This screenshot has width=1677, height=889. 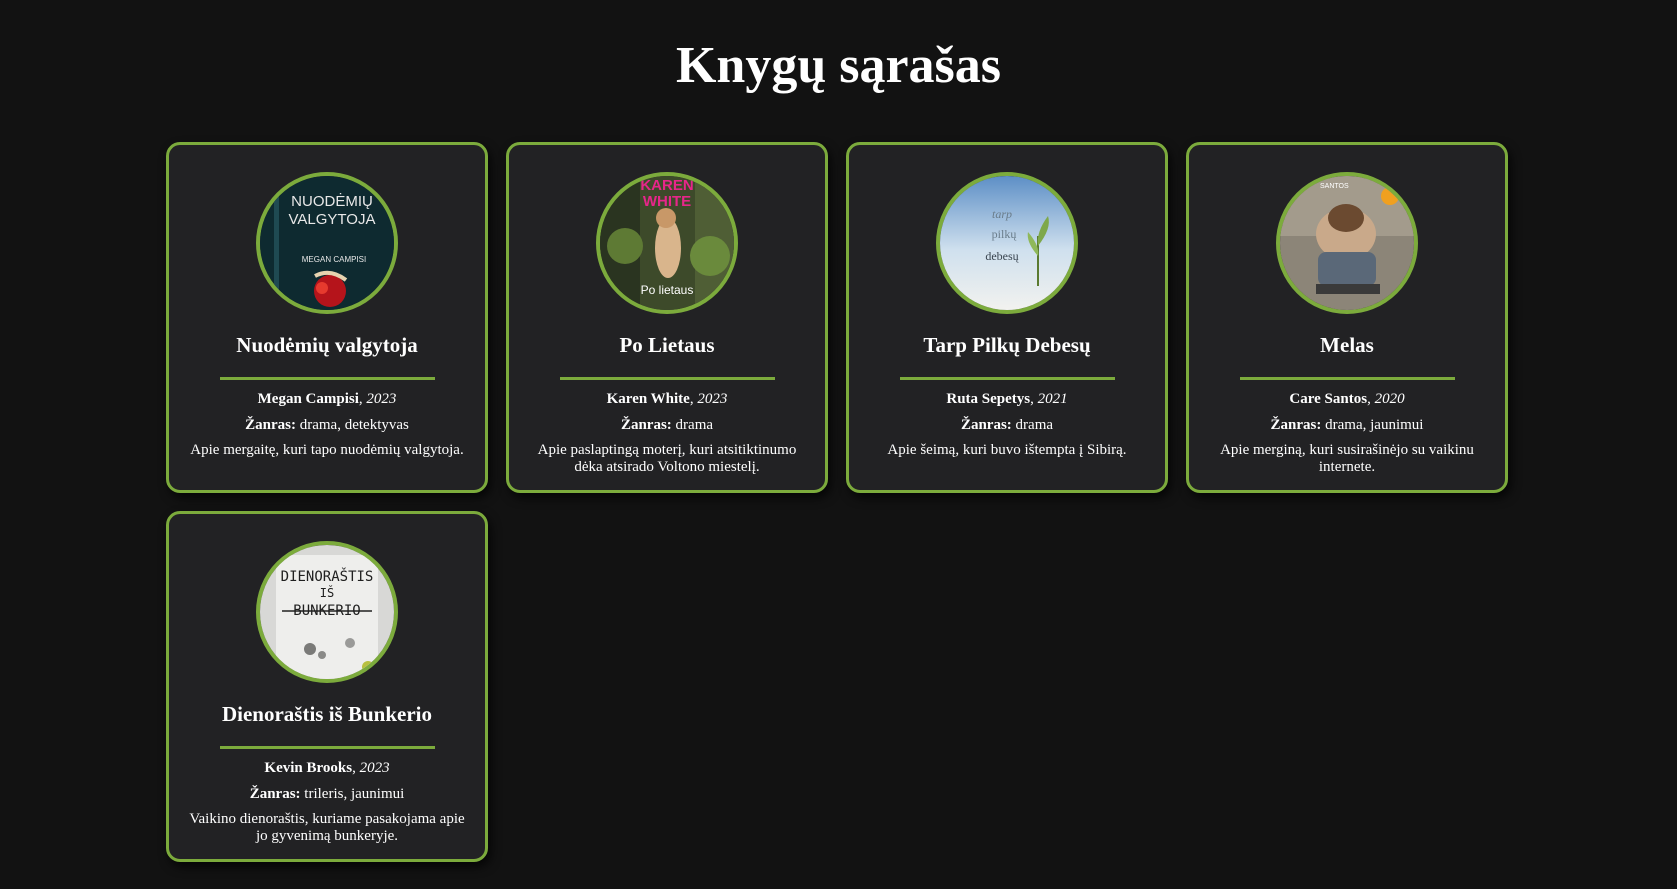 I want to click on book-cover-woman-leaves-icon: KAREN WHITE Po lietaus, so click(x=667, y=243).